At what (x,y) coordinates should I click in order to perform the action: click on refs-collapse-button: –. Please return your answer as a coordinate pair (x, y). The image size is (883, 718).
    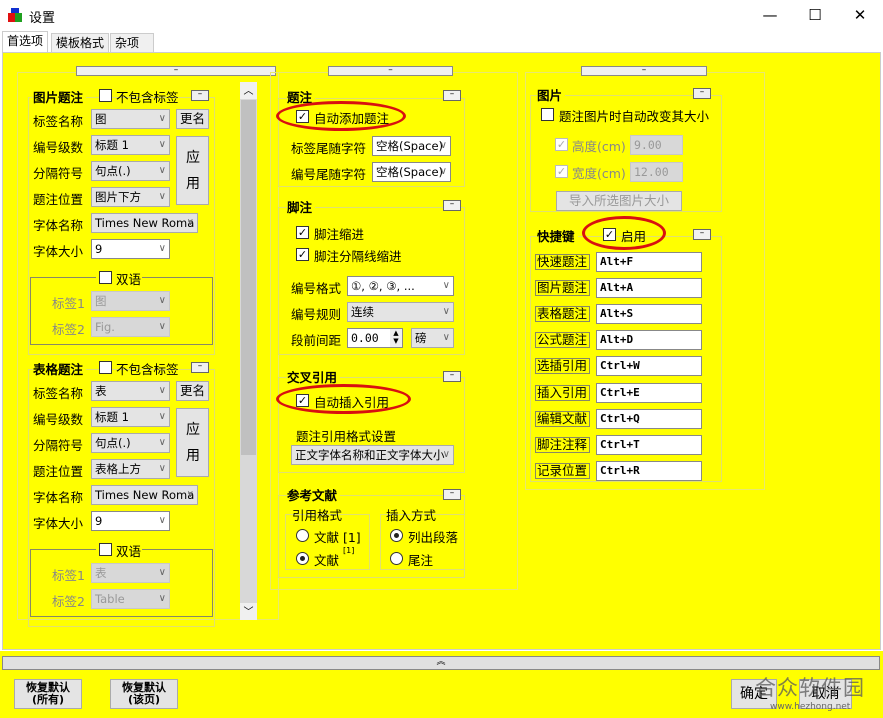
    Looking at the image, I should click on (452, 494).